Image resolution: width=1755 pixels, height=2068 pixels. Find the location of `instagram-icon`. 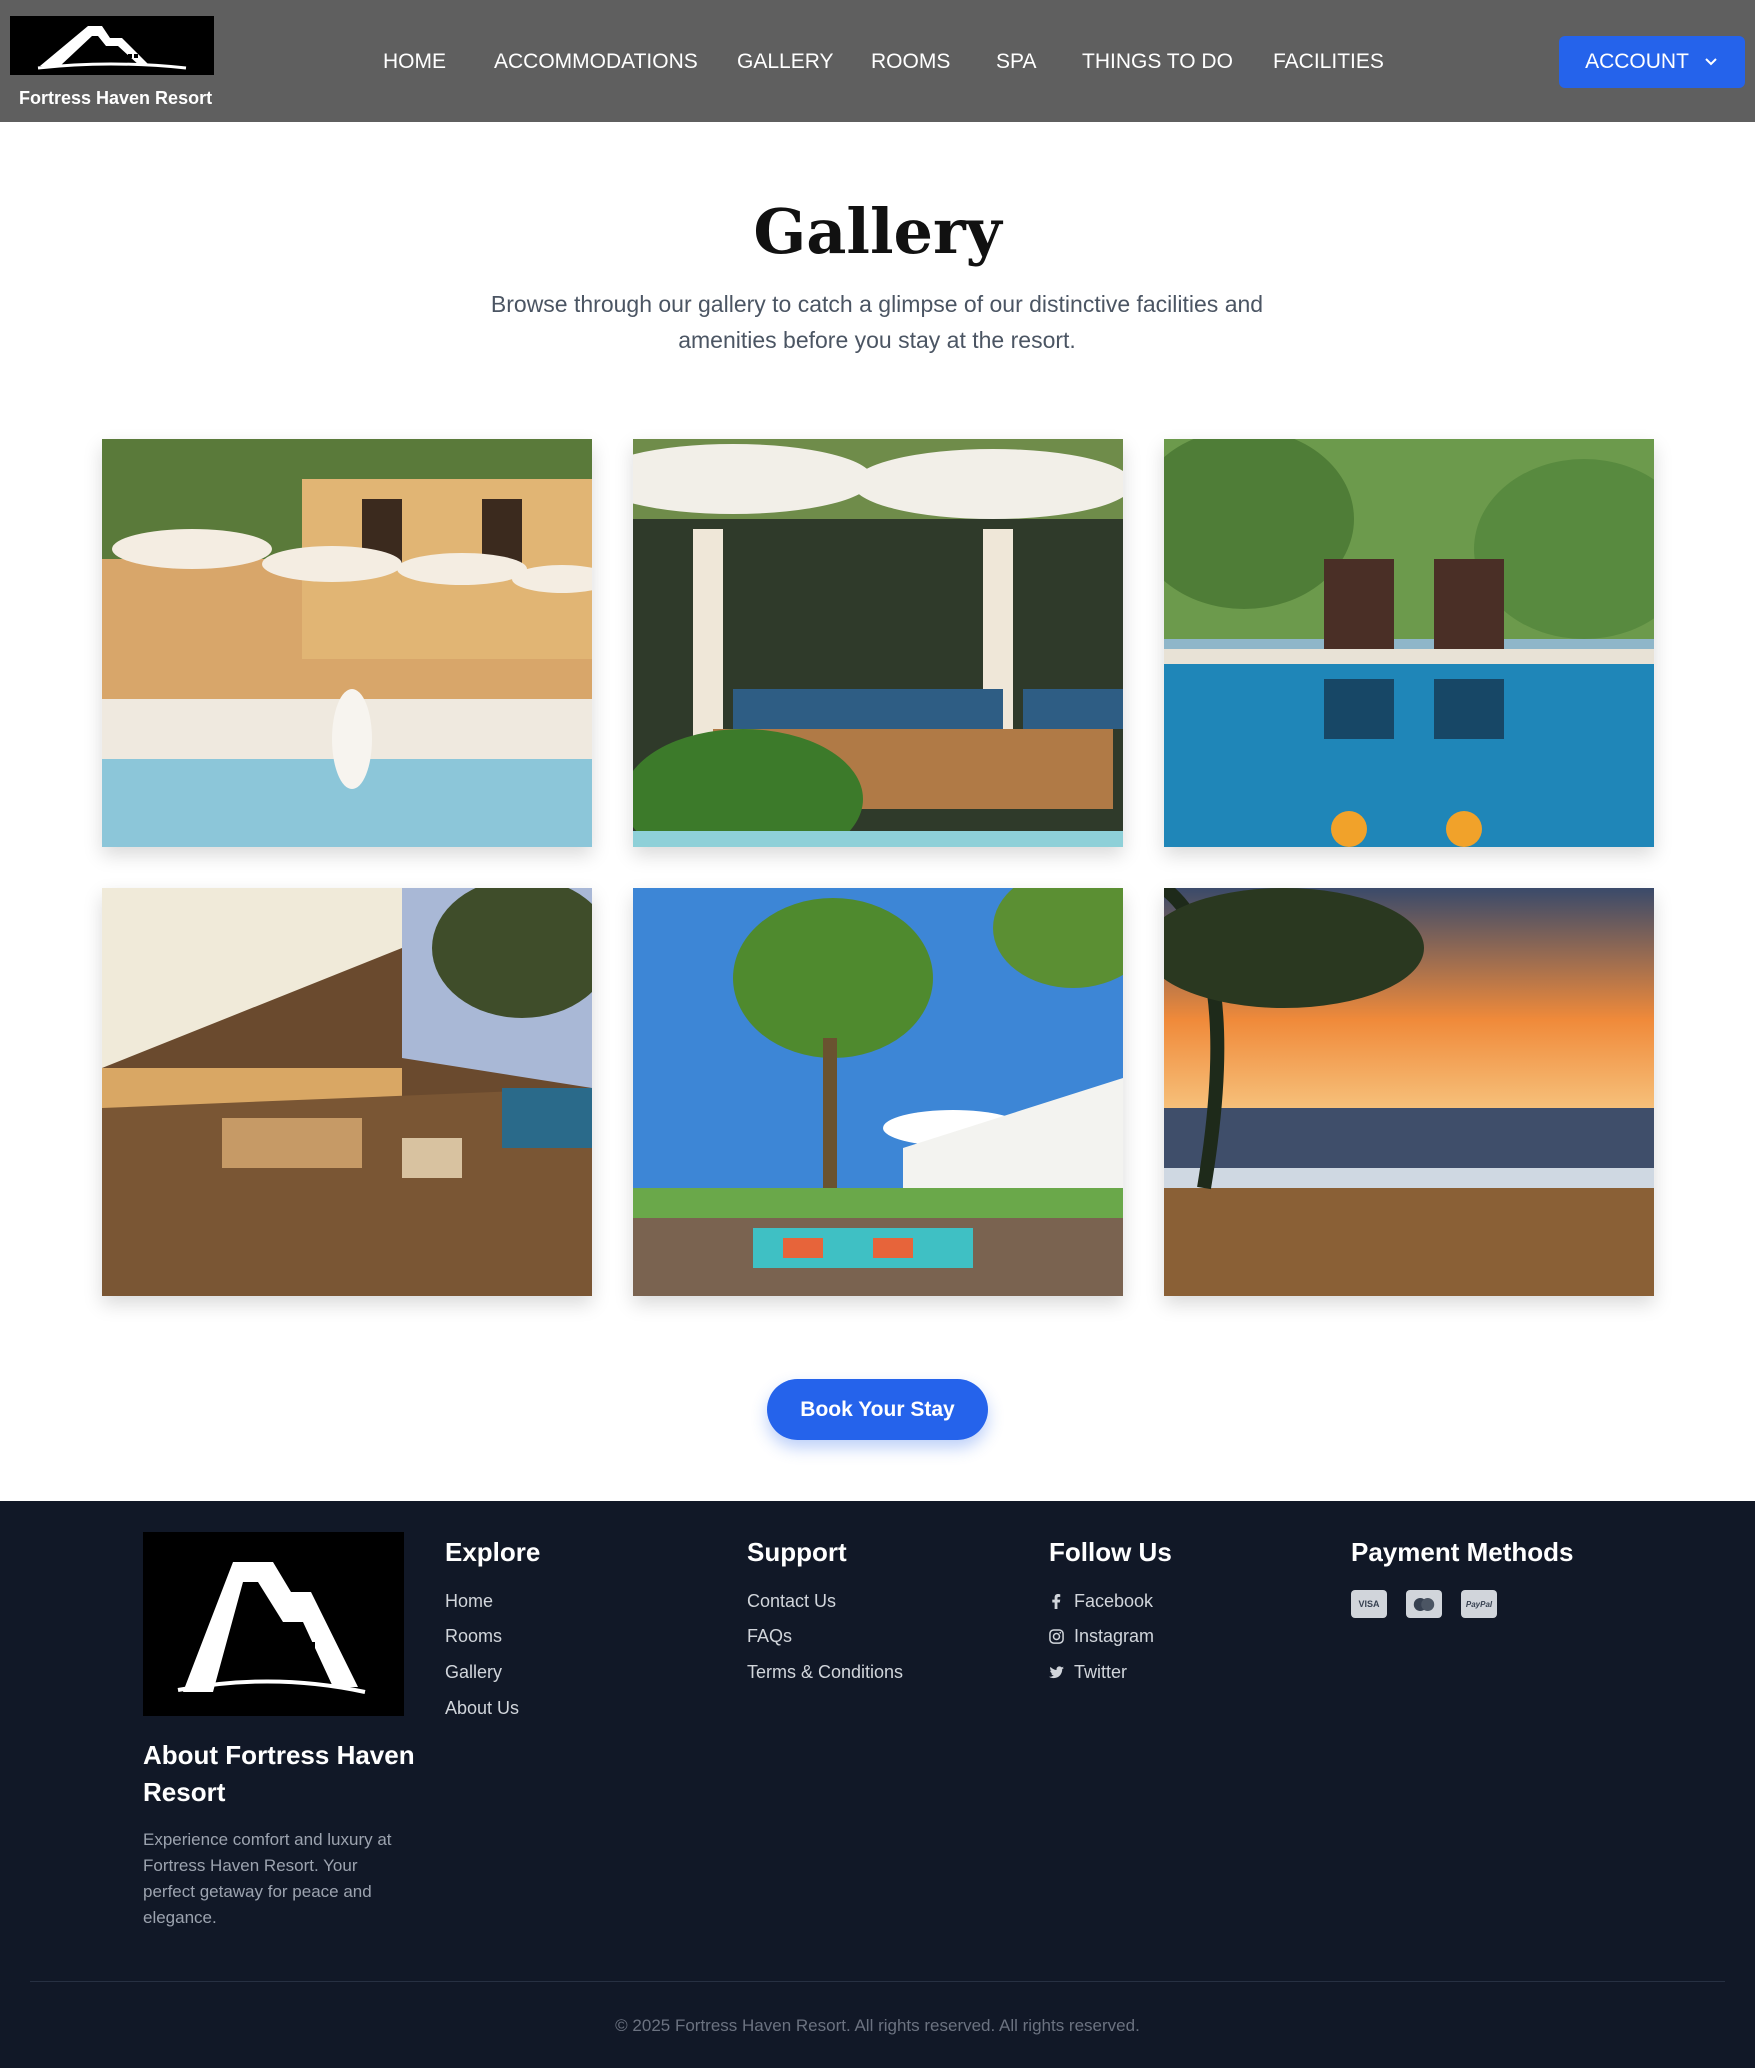

instagram-icon is located at coordinates (1056, 1636).